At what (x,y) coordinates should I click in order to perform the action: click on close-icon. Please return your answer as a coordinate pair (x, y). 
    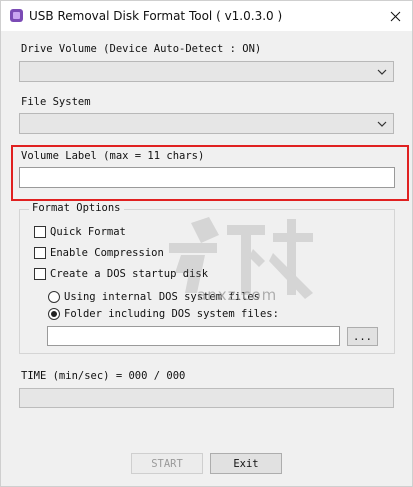
    Looking at the image, I should click on (395, 16).